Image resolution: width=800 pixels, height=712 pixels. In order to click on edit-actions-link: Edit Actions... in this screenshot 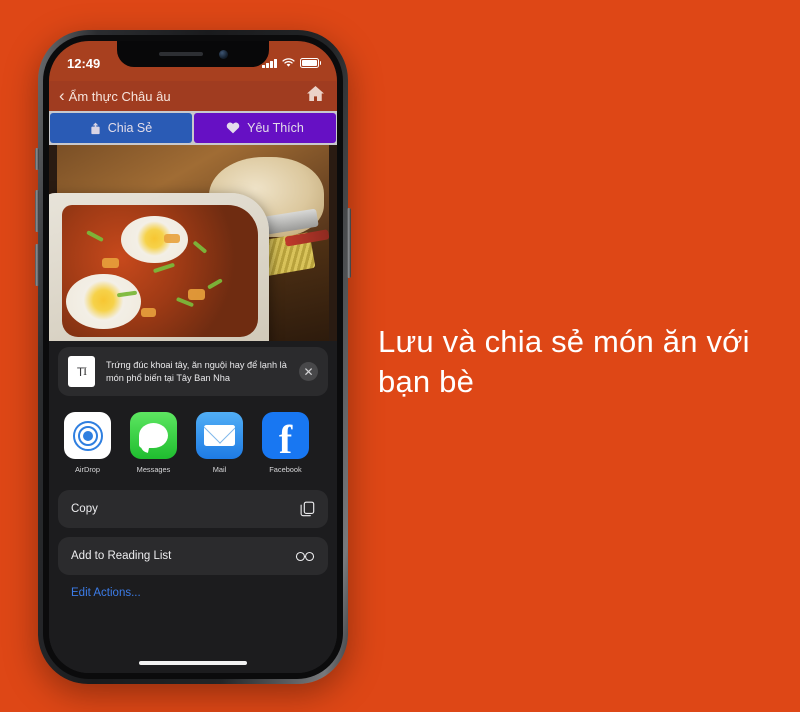, I will do `click(193, 591)`.